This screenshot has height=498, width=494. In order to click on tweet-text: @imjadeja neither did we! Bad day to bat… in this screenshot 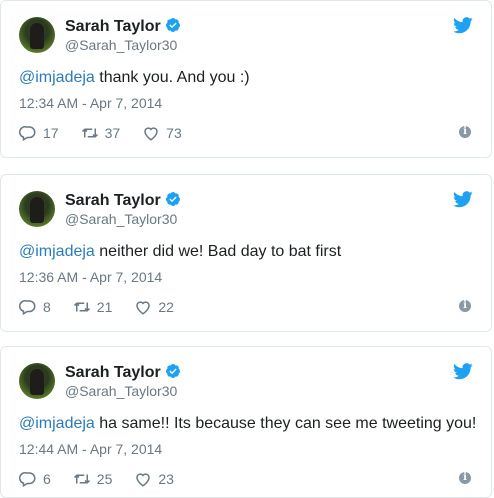, I will do `click(180, 252)`.